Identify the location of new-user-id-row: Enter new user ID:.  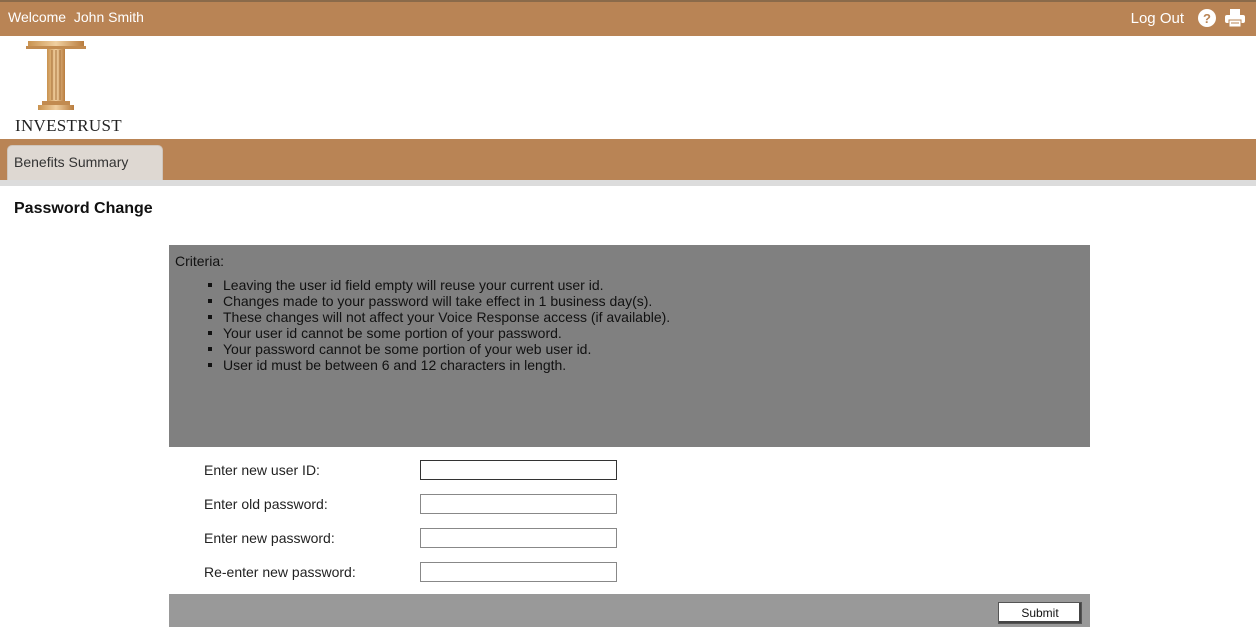
(414, 471).